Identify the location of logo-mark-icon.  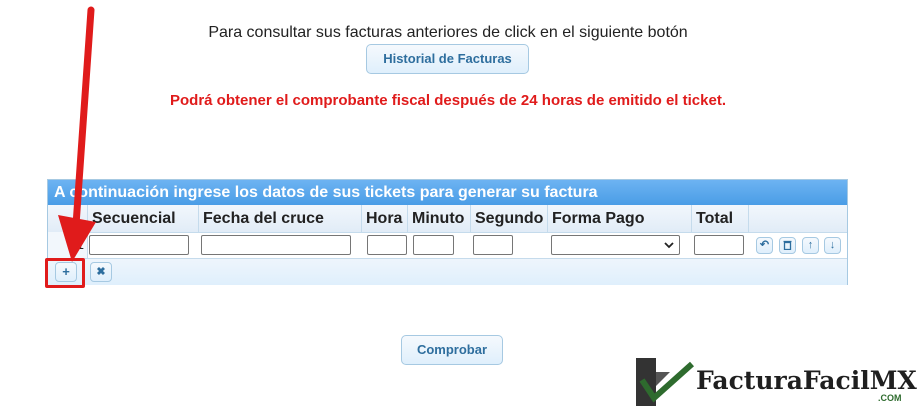
(665, 382).